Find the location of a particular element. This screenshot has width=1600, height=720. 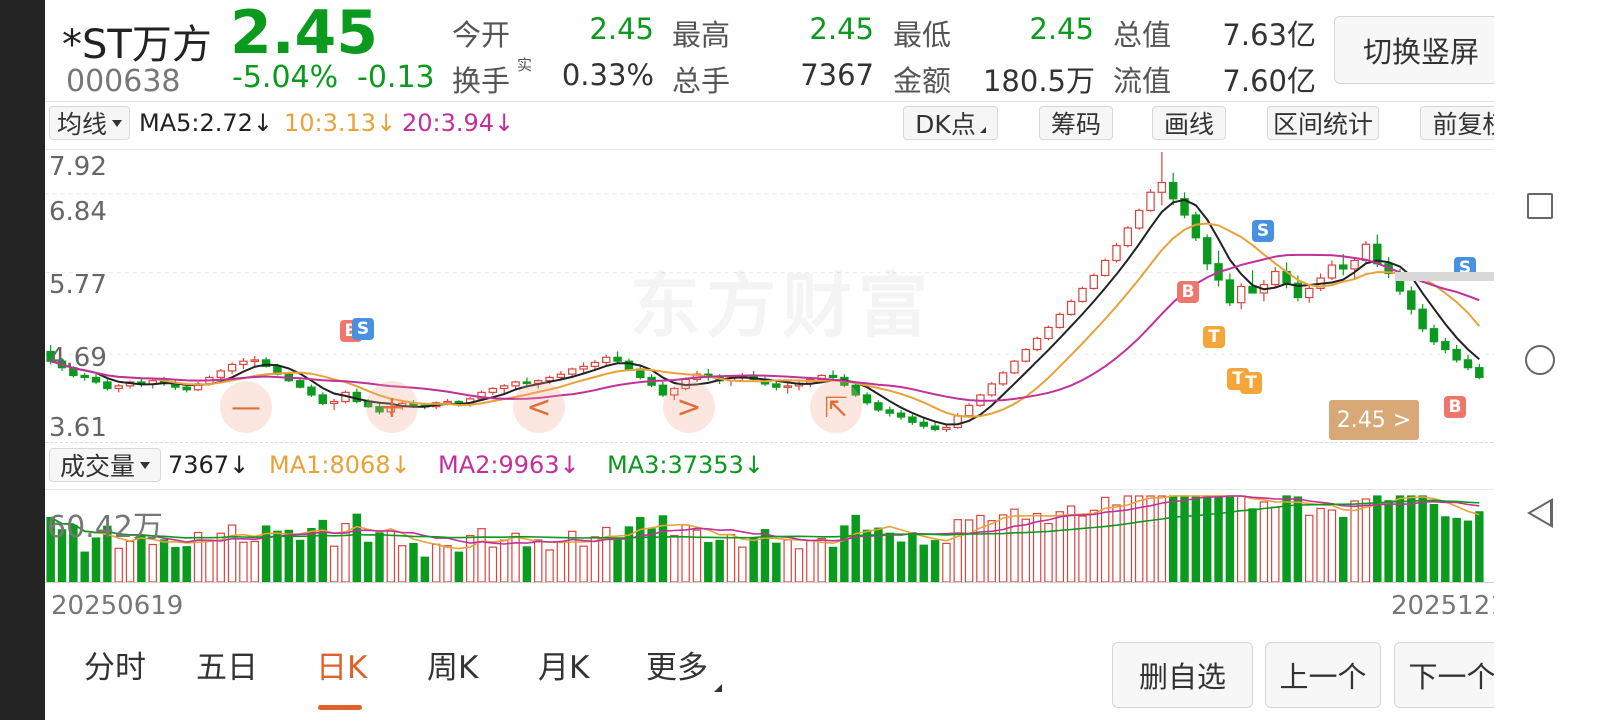

latest-price-tag: 2.45 > is located at coordinates (1374, 420).